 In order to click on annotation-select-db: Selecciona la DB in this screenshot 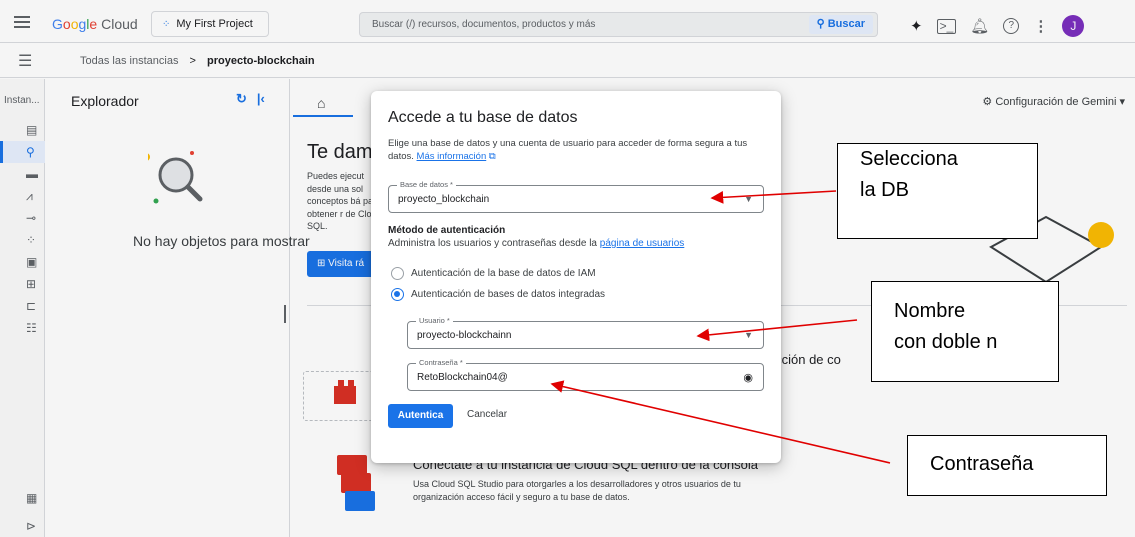, I will do `click(937, 191)`.